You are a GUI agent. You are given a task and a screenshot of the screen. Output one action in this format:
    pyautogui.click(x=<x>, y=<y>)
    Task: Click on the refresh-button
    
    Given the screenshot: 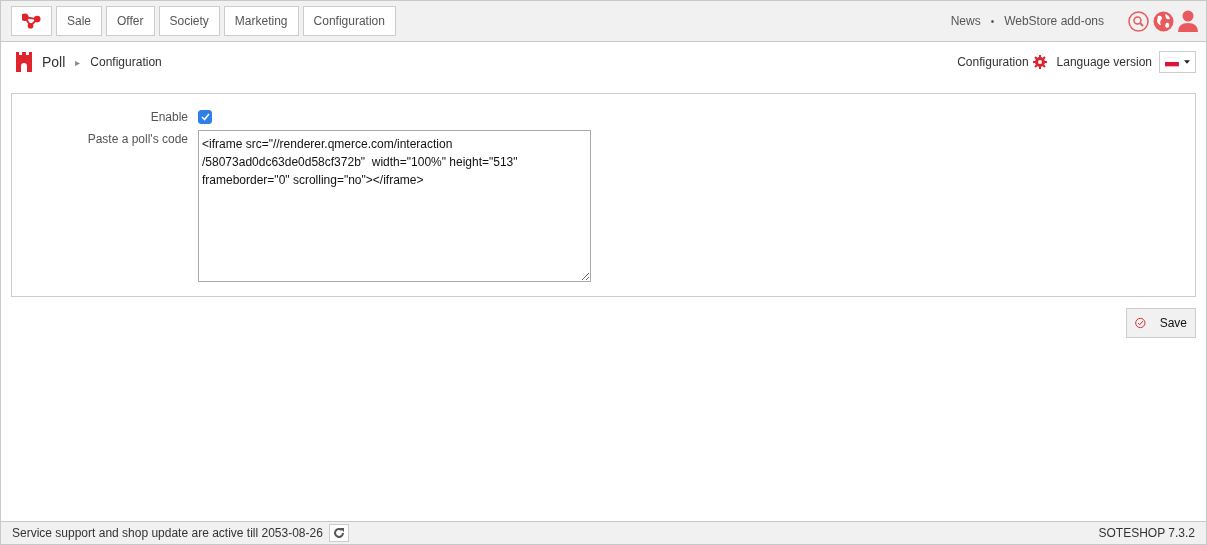 What is the action you would take?
    pyautogui.click(x=338, y=533)
    